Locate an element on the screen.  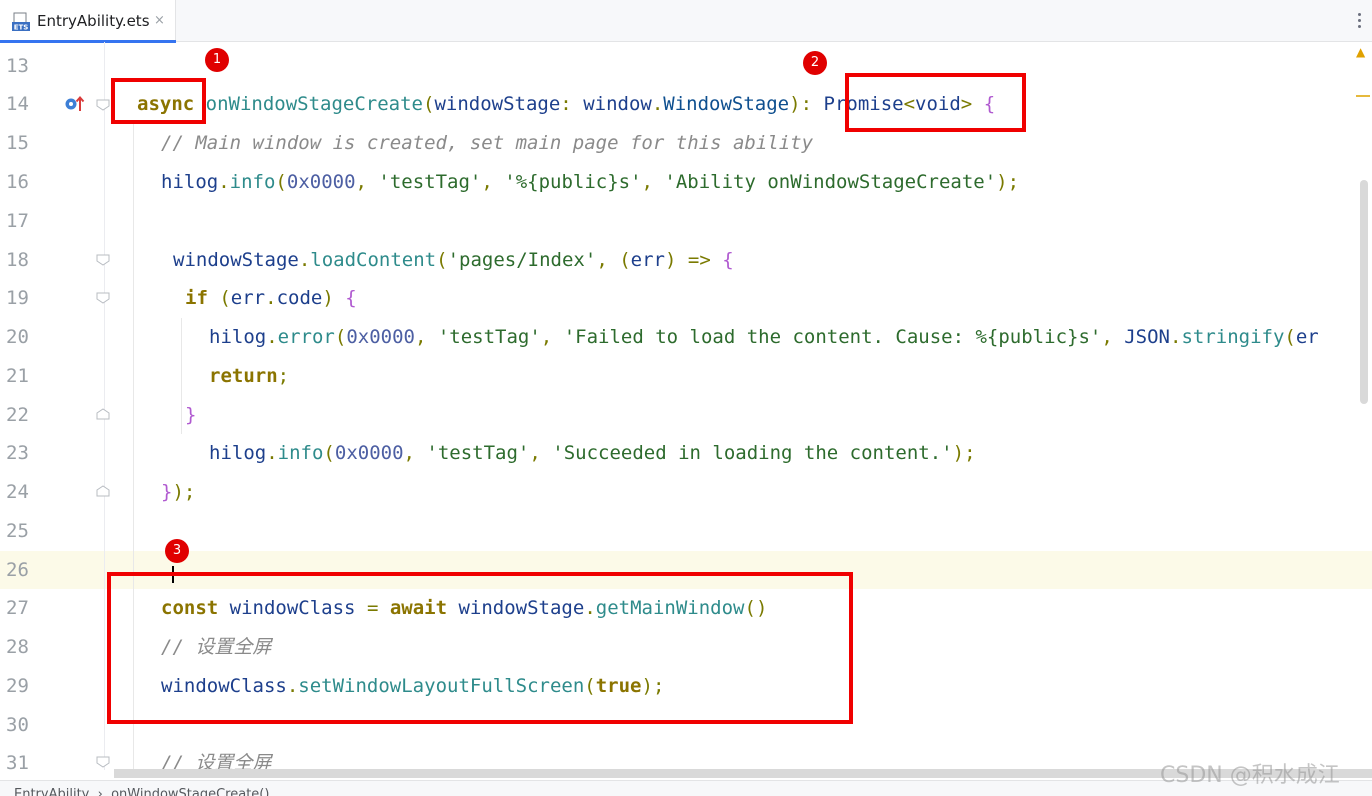
line-number: 30 is located at coordinates (17, 725).